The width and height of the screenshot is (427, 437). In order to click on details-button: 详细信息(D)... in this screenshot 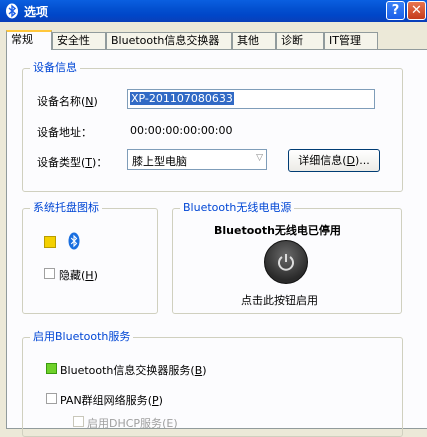, I will do `click(334, 160)`.